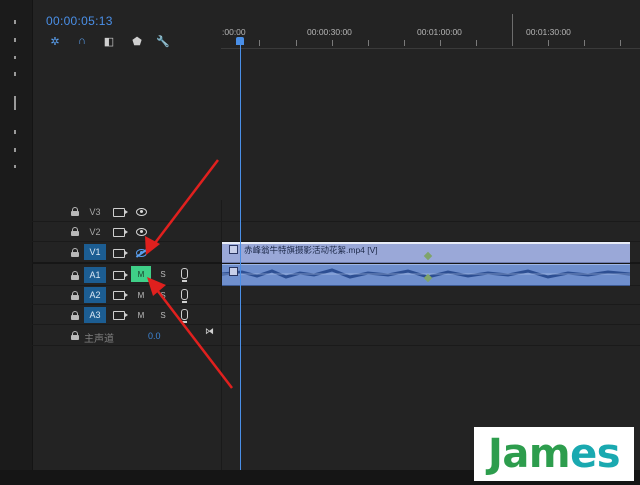  Describe the element at coordinates (529, 454) in the screenshot. I see `watermark-text-1: Jam` at that location.